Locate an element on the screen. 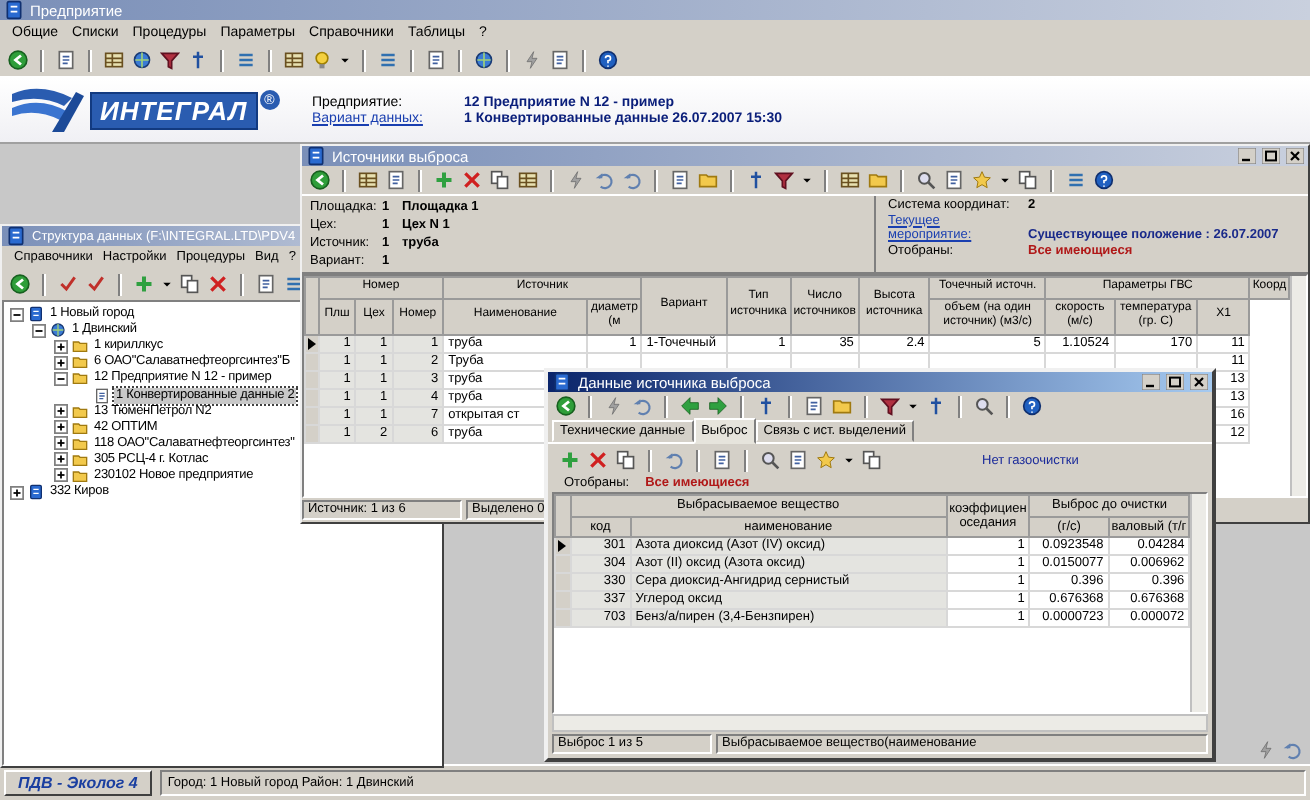  arrow-right-icon is located at coordinates (718, 406).